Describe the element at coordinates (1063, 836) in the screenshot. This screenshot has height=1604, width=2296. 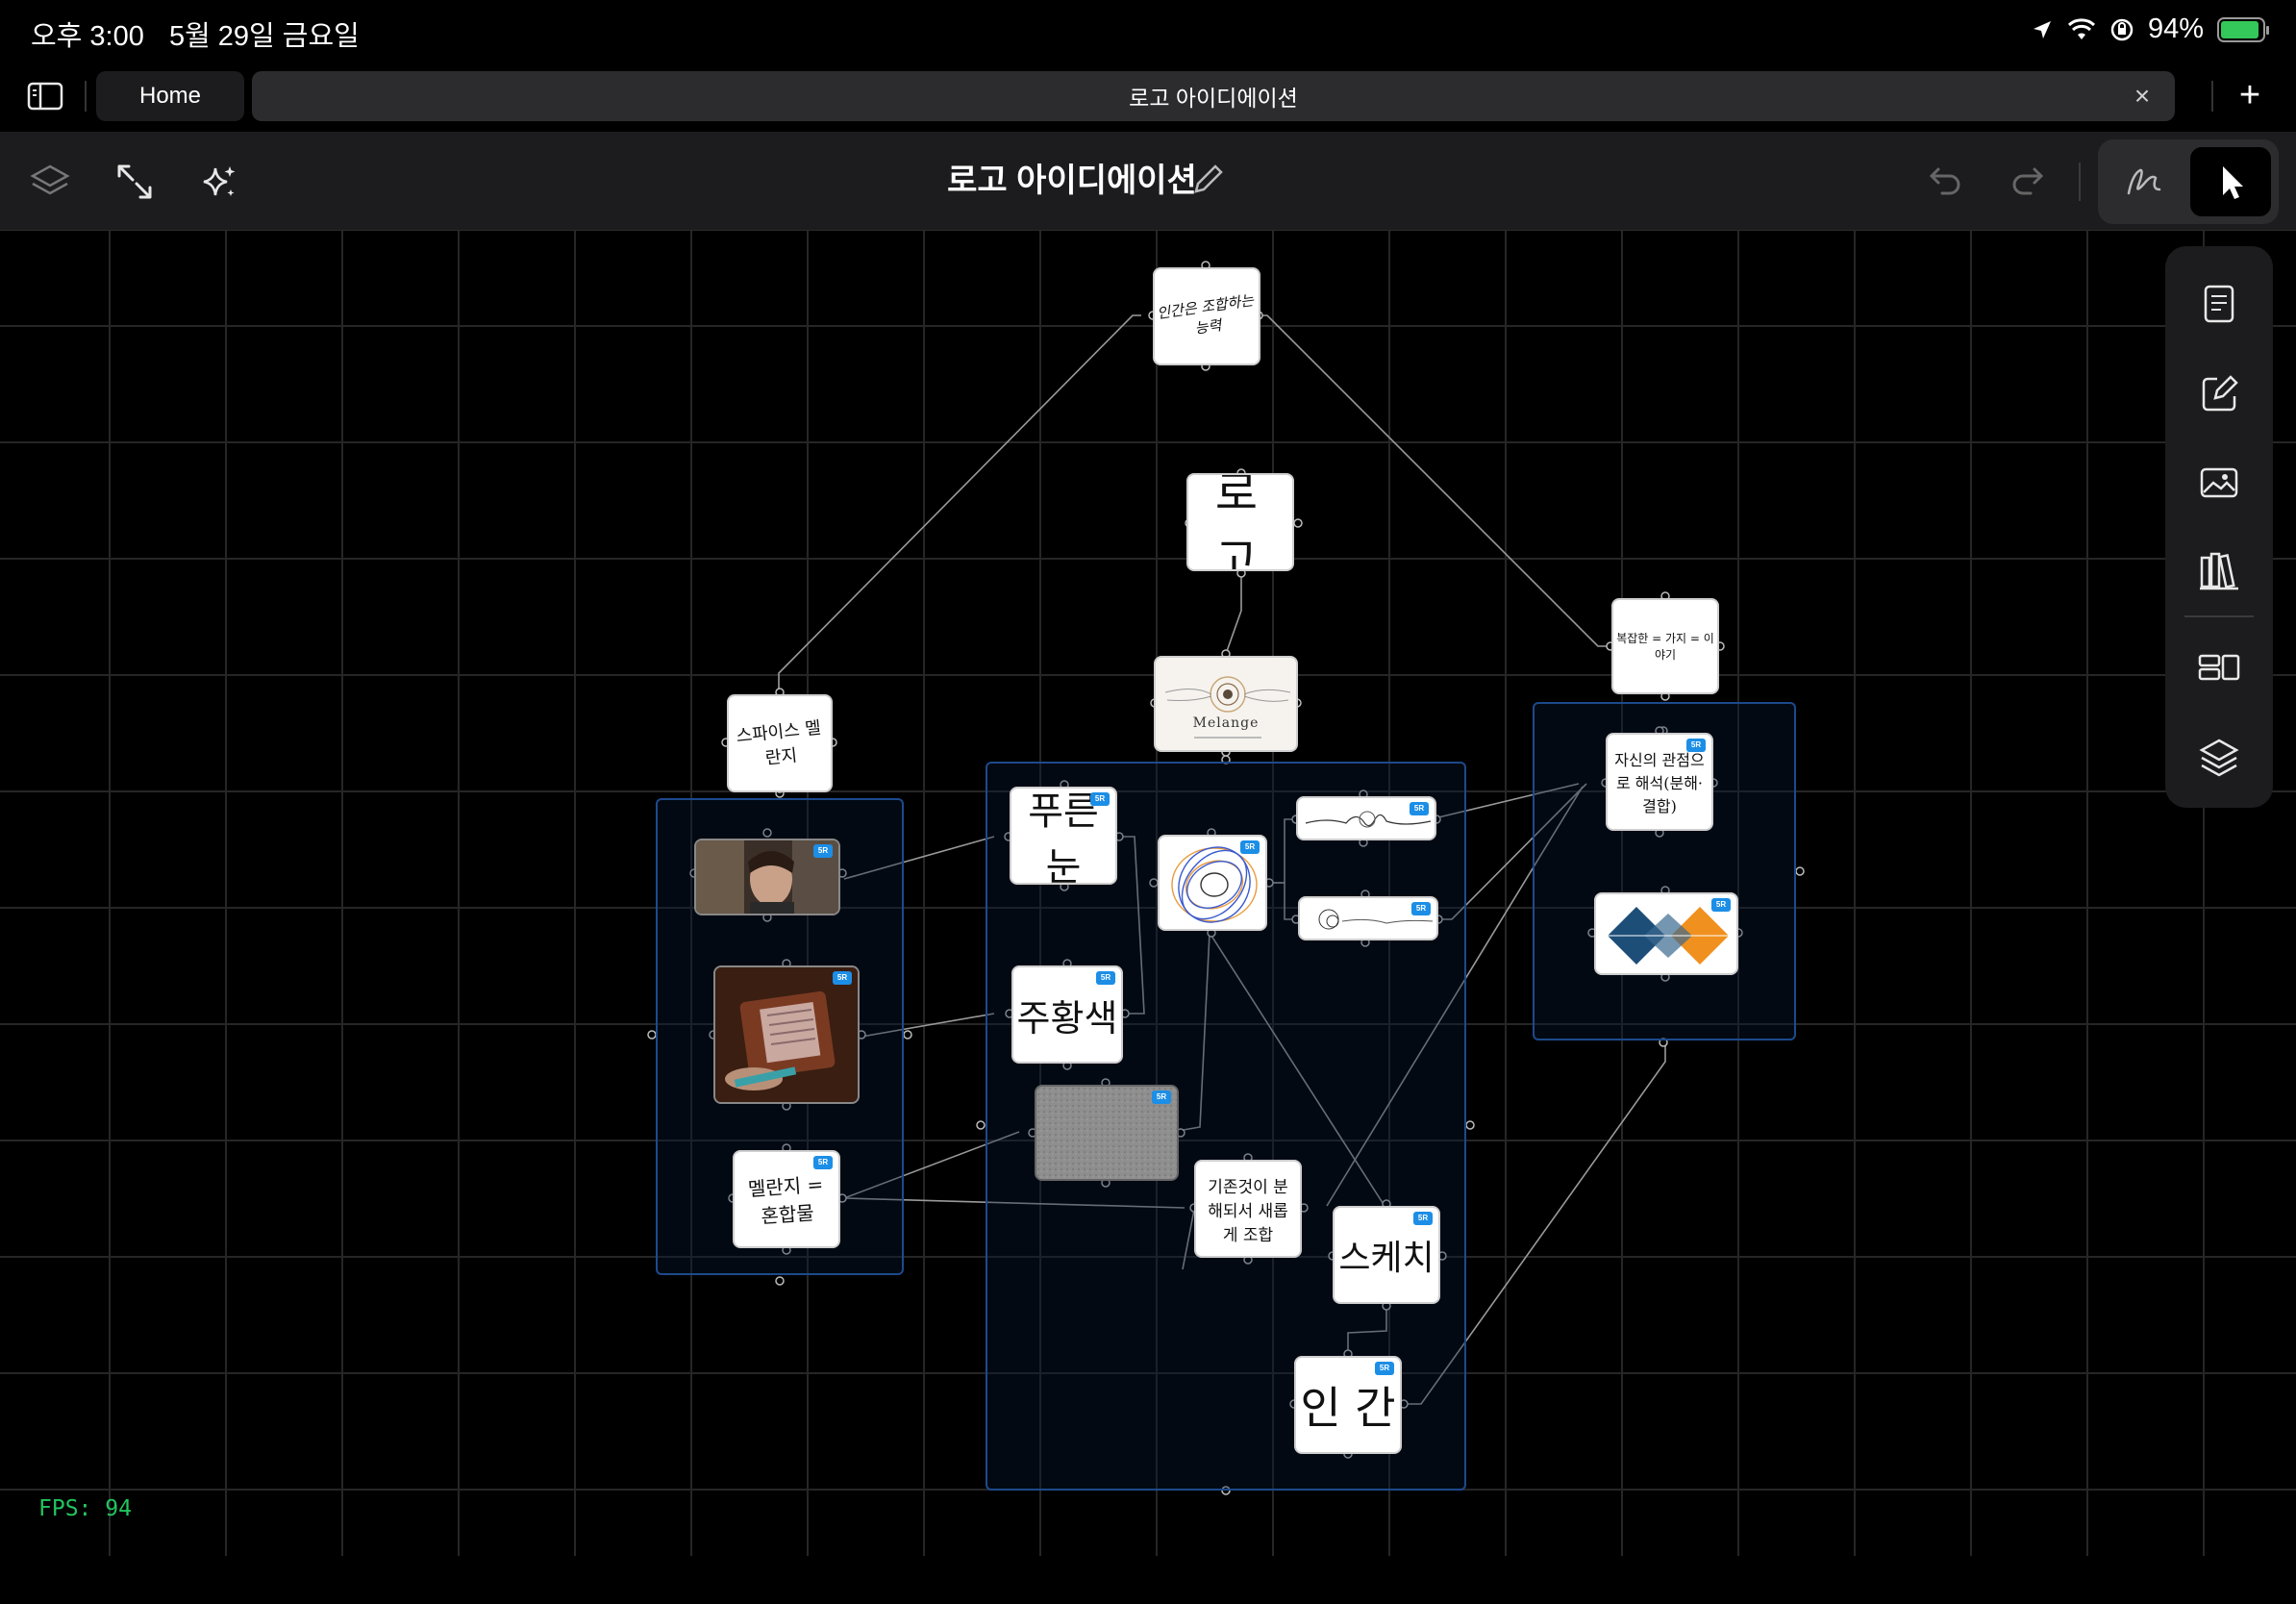
I see `card-blue-eyes: 푸른 눈 5R` at that location.